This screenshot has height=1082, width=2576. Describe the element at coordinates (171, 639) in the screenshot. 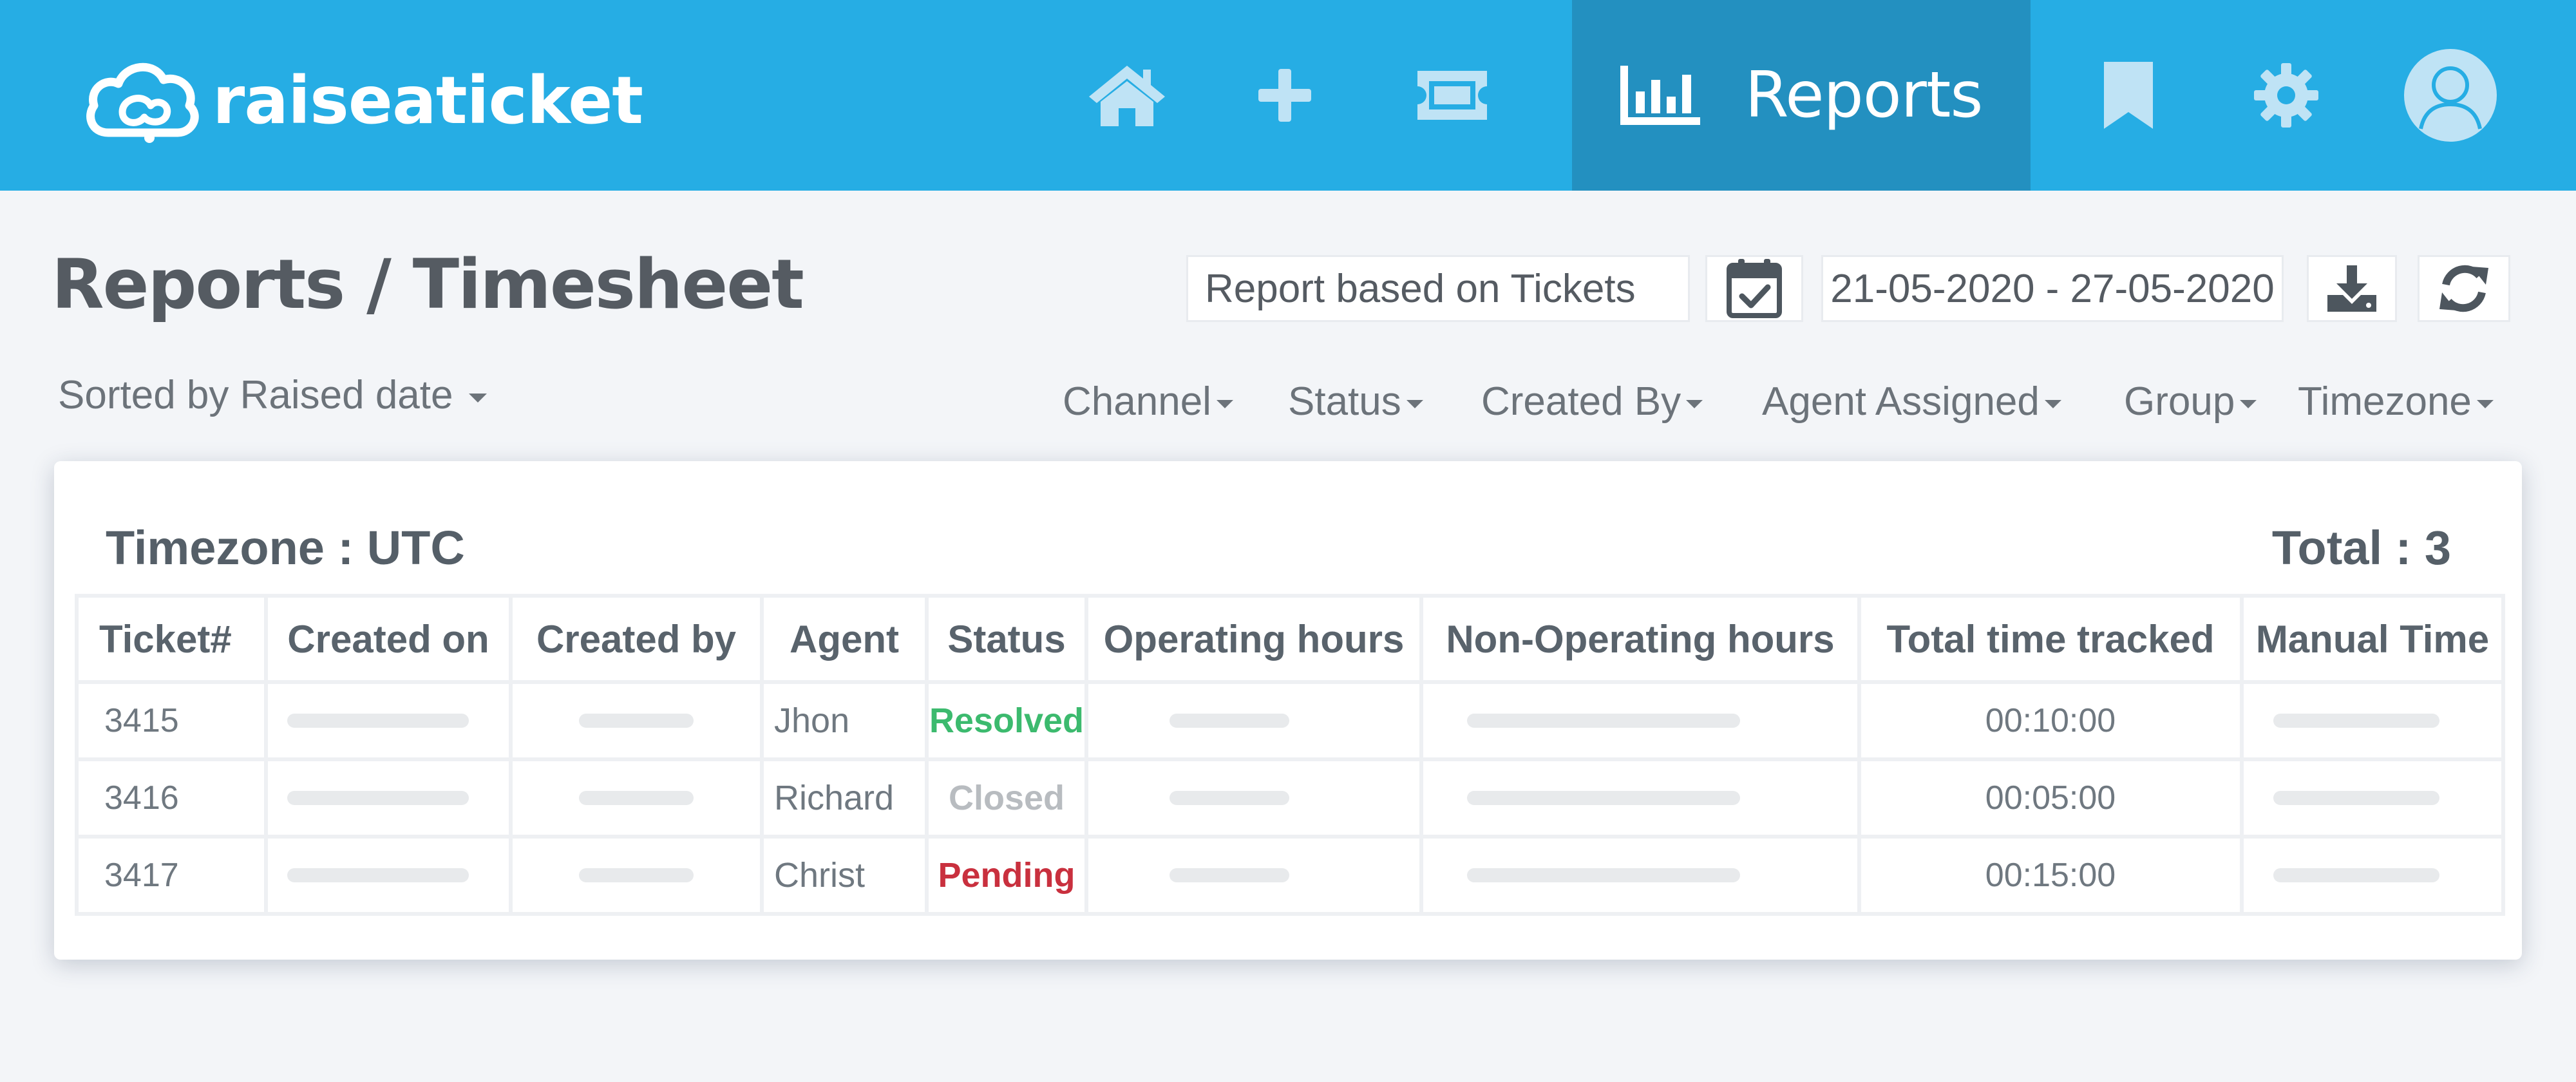

I see `column-header: Ticket#` at that location.